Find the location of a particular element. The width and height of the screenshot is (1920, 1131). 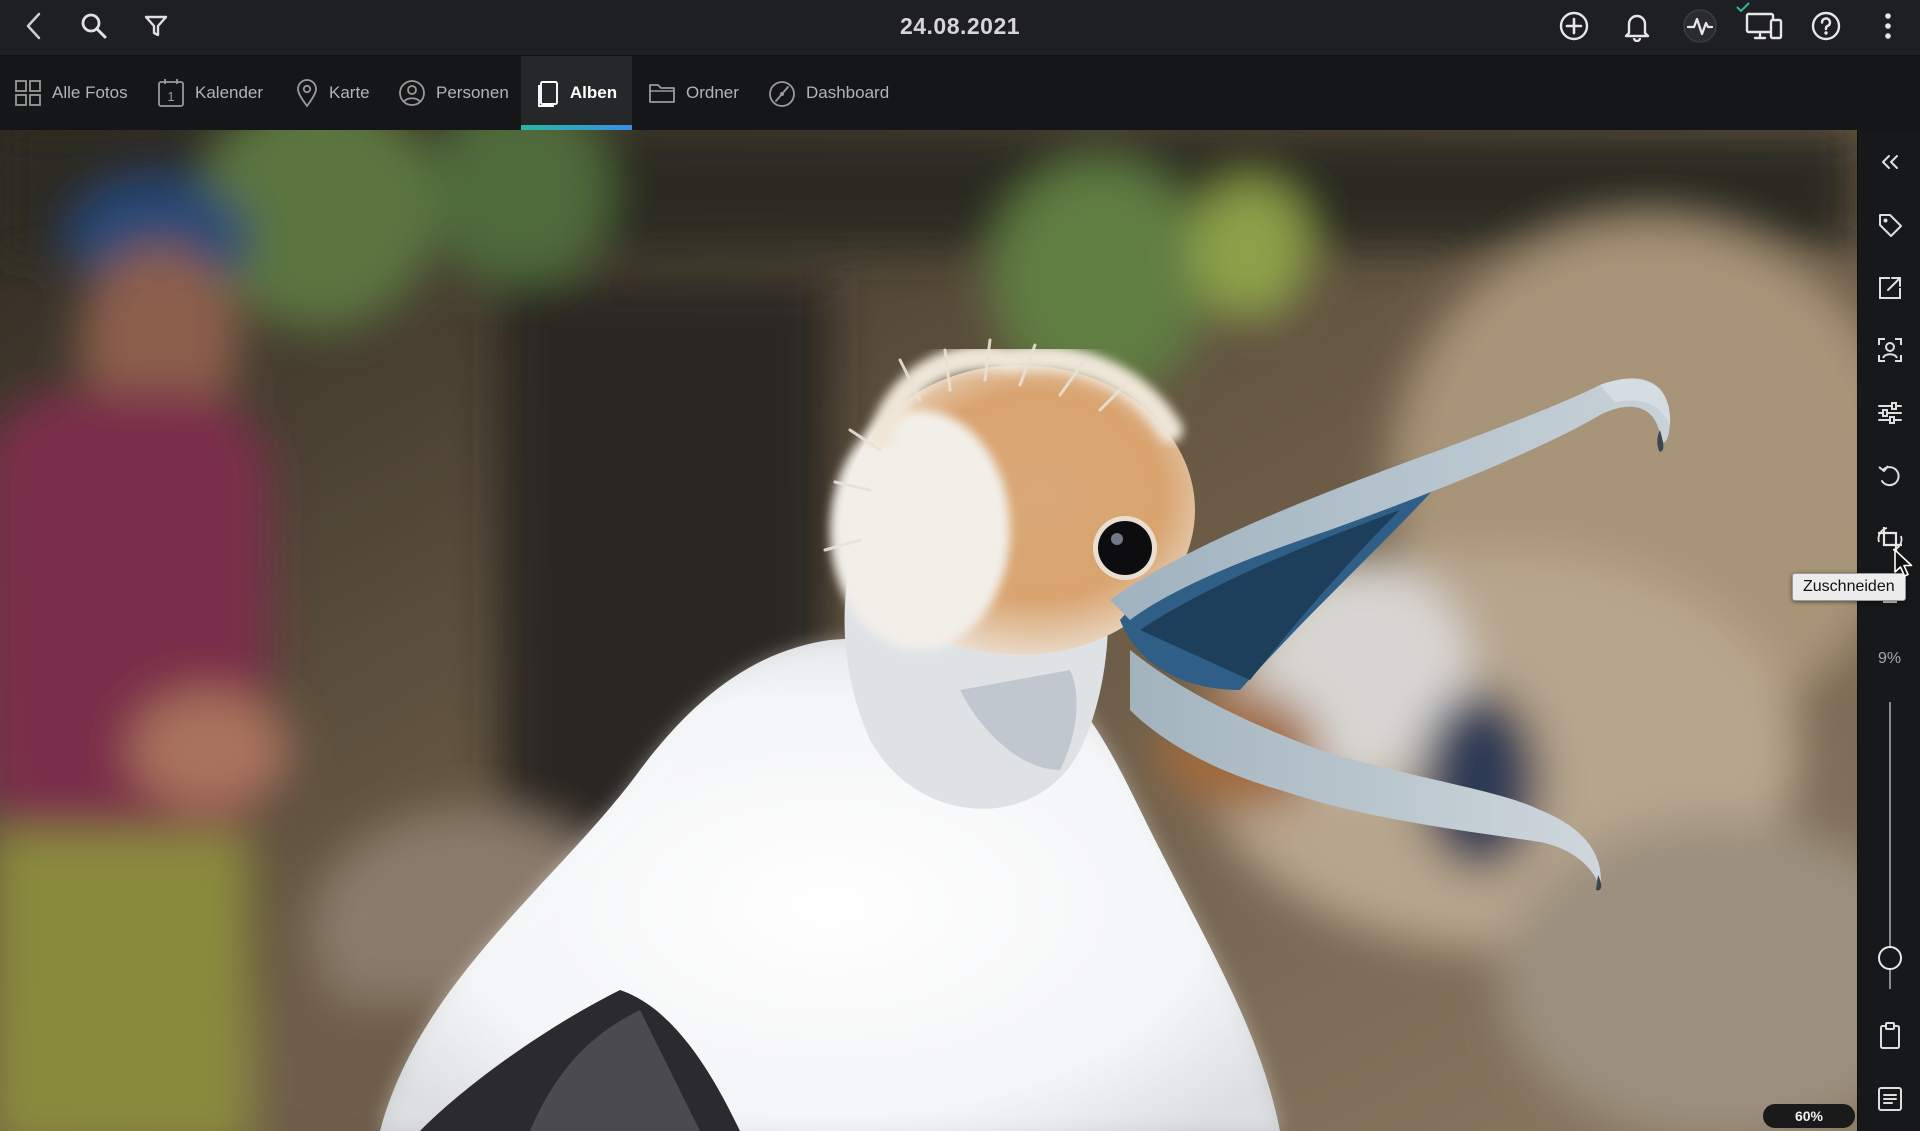

tab-alle-fotos: Alle Fotos is located at coordinates (71, 93).